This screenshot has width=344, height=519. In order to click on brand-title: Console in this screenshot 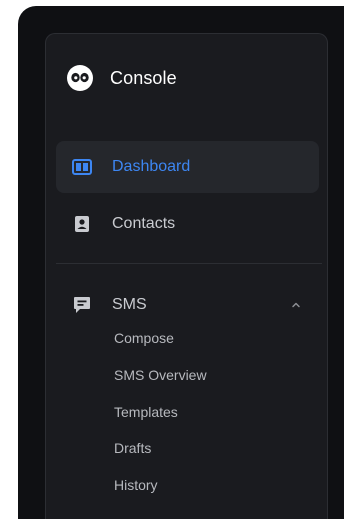, I will do `click(143, 77)`.